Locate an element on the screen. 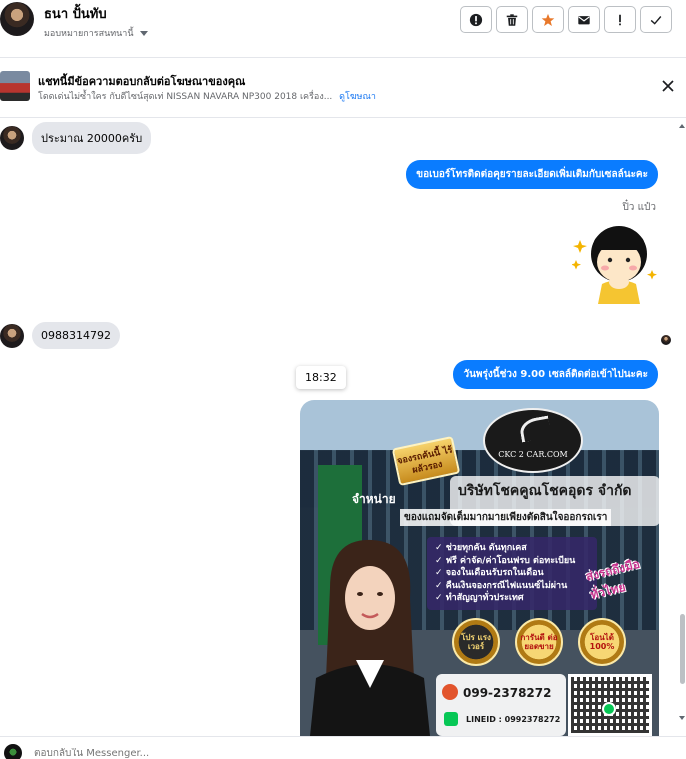  phone-icon is located at coordinates (450, 692).